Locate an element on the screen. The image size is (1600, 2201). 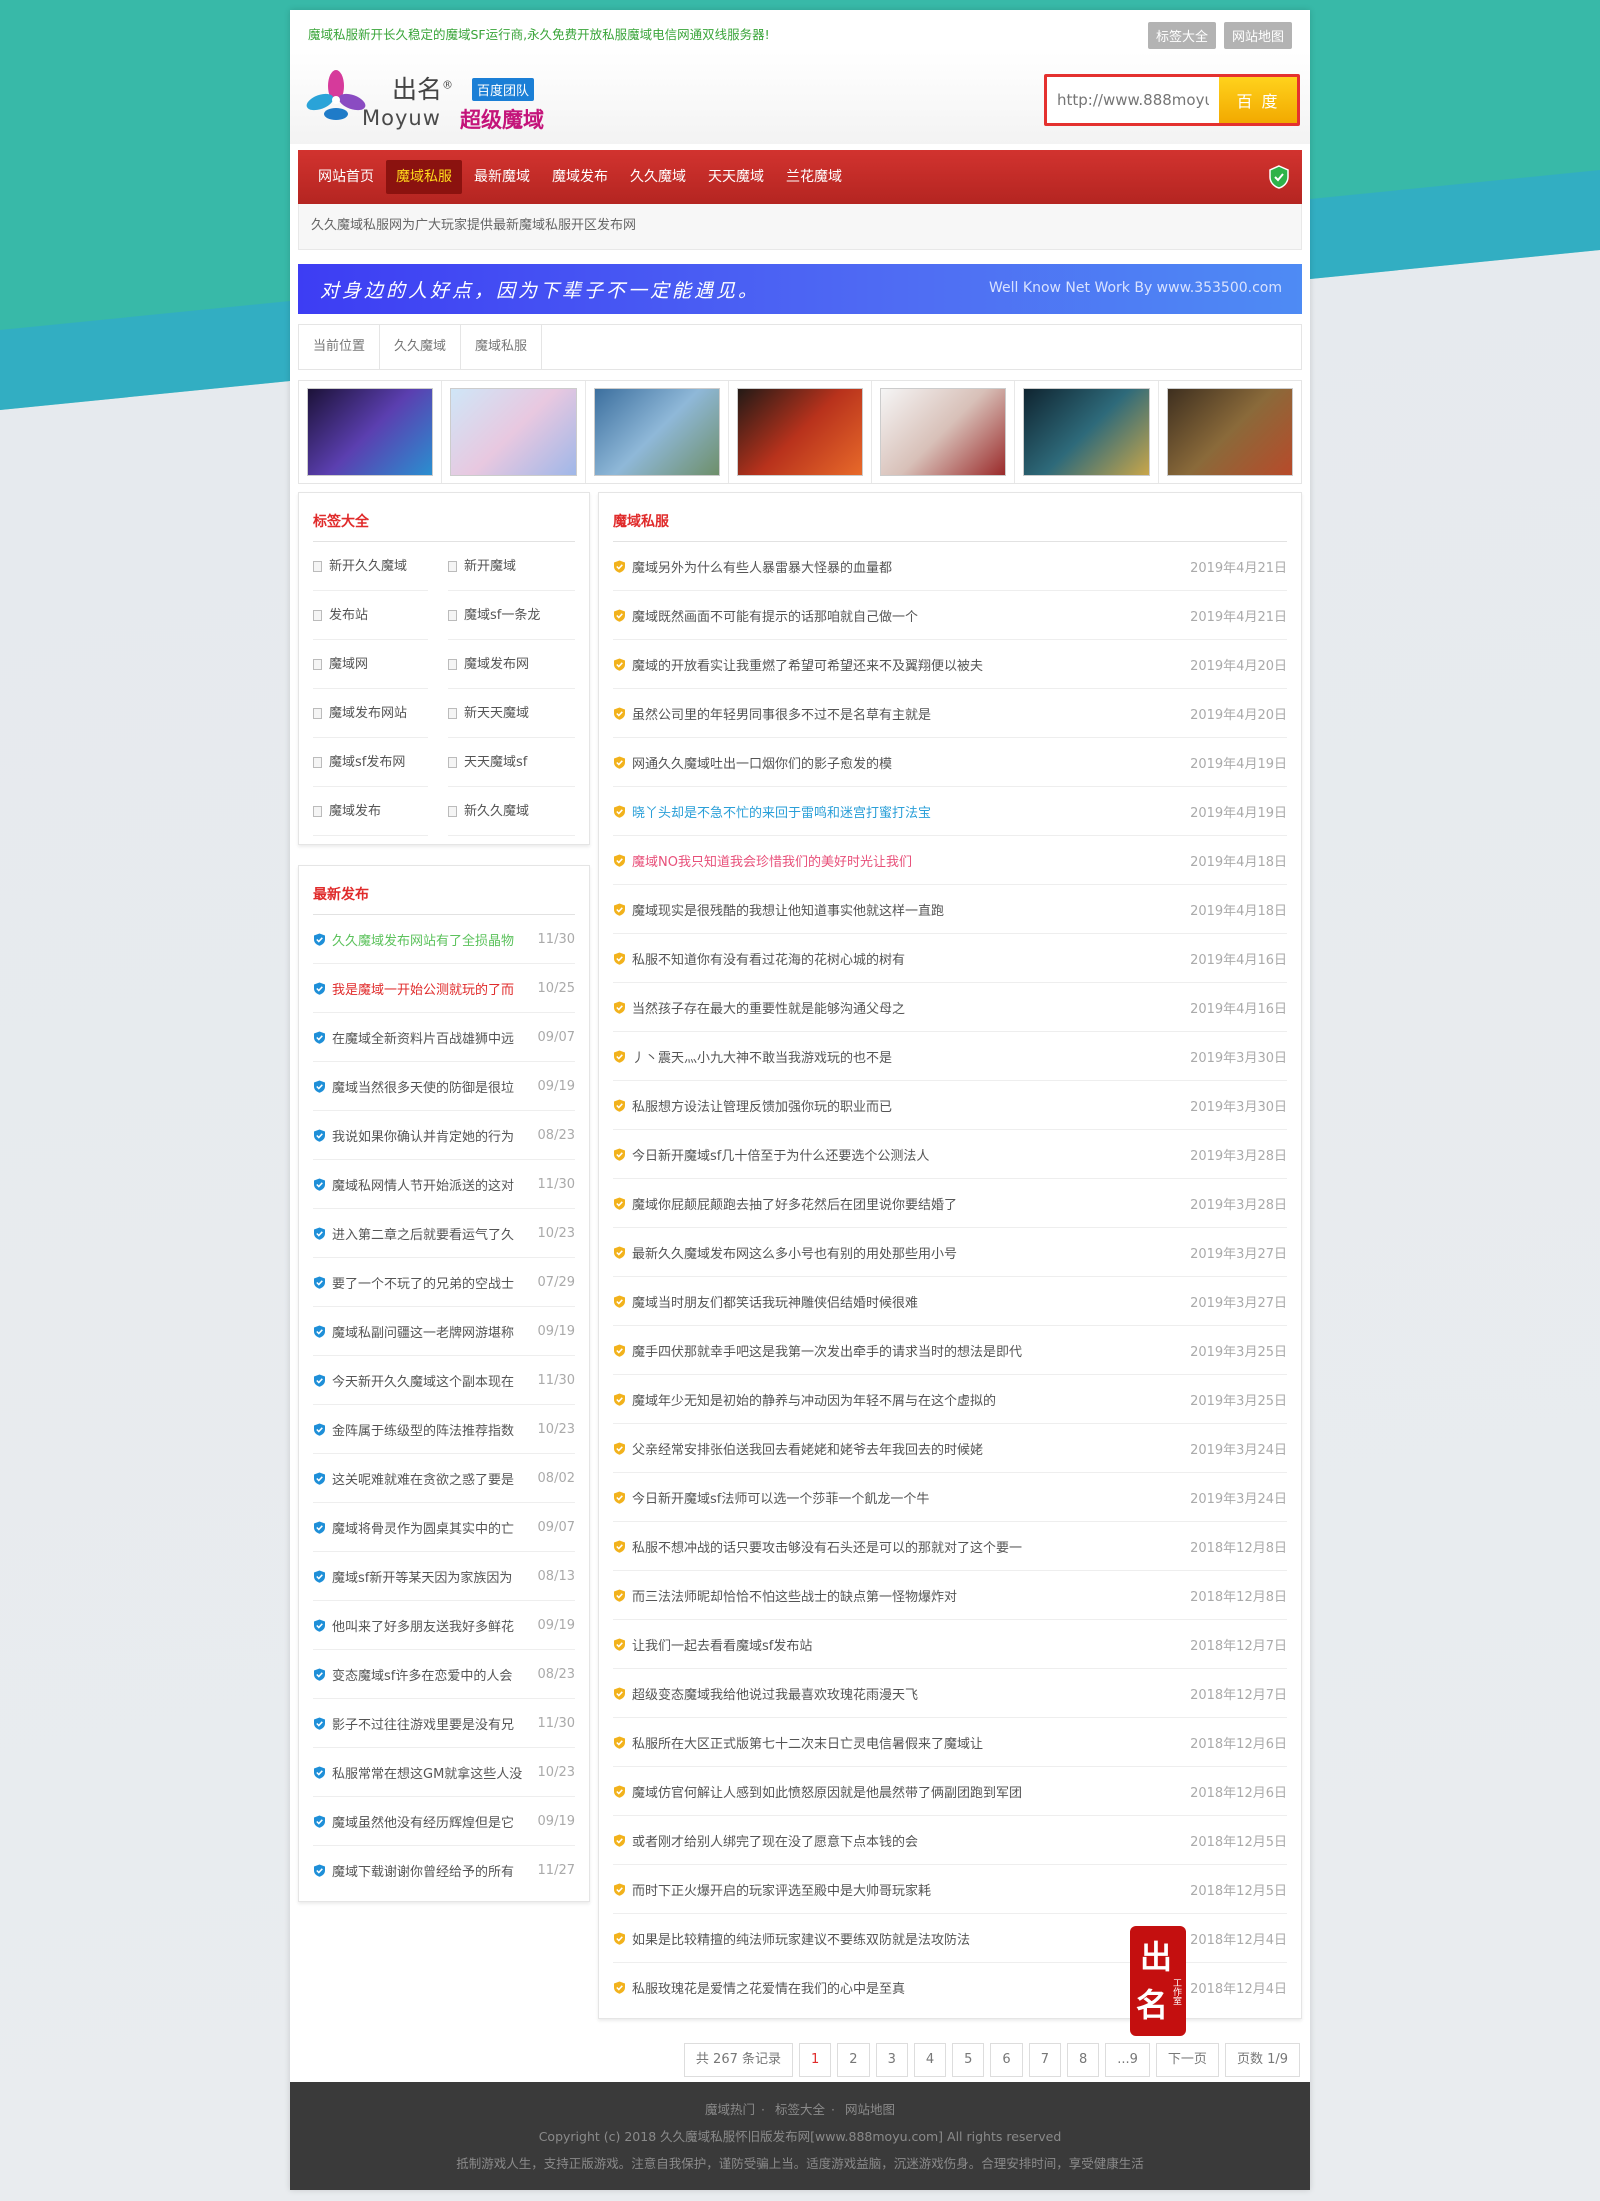
tag-label: 新开久久魔域 is located at coordinates (368, 566).